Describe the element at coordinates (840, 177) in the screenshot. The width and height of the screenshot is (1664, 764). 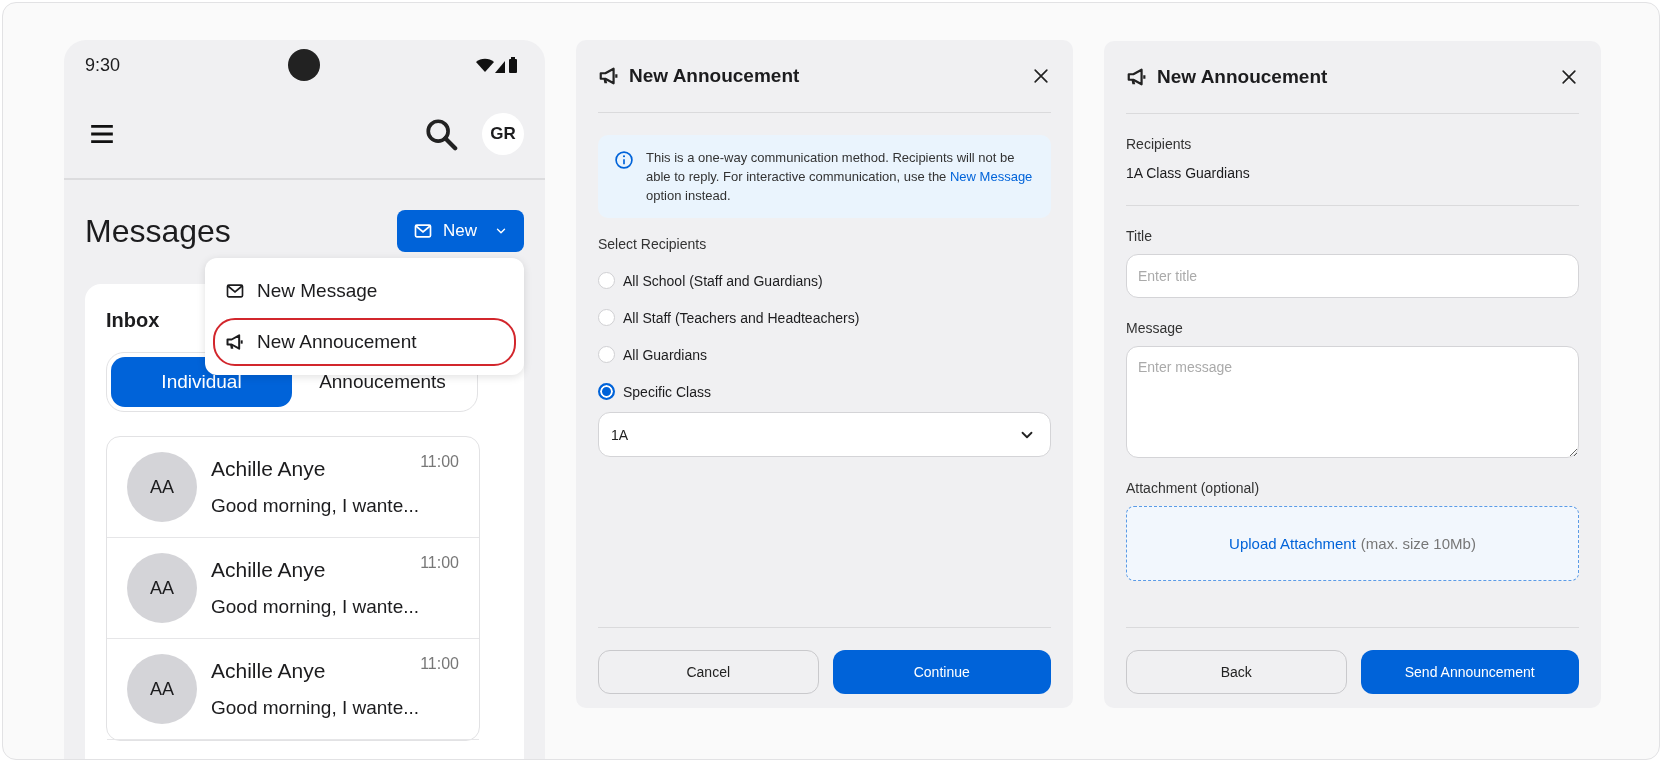
I see `info-text: This is a one-way communication method. Recipients will not be able to reply. For interactive communication, use the New Message option instead.` at that location.